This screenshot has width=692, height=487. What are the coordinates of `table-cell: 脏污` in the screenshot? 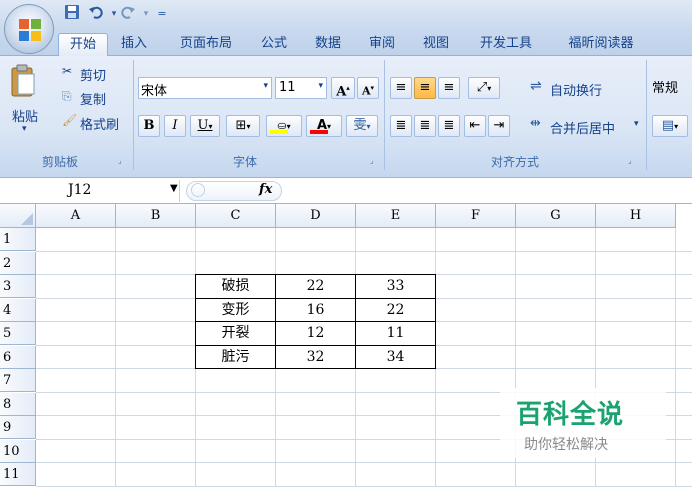 It's located at (235, 356).